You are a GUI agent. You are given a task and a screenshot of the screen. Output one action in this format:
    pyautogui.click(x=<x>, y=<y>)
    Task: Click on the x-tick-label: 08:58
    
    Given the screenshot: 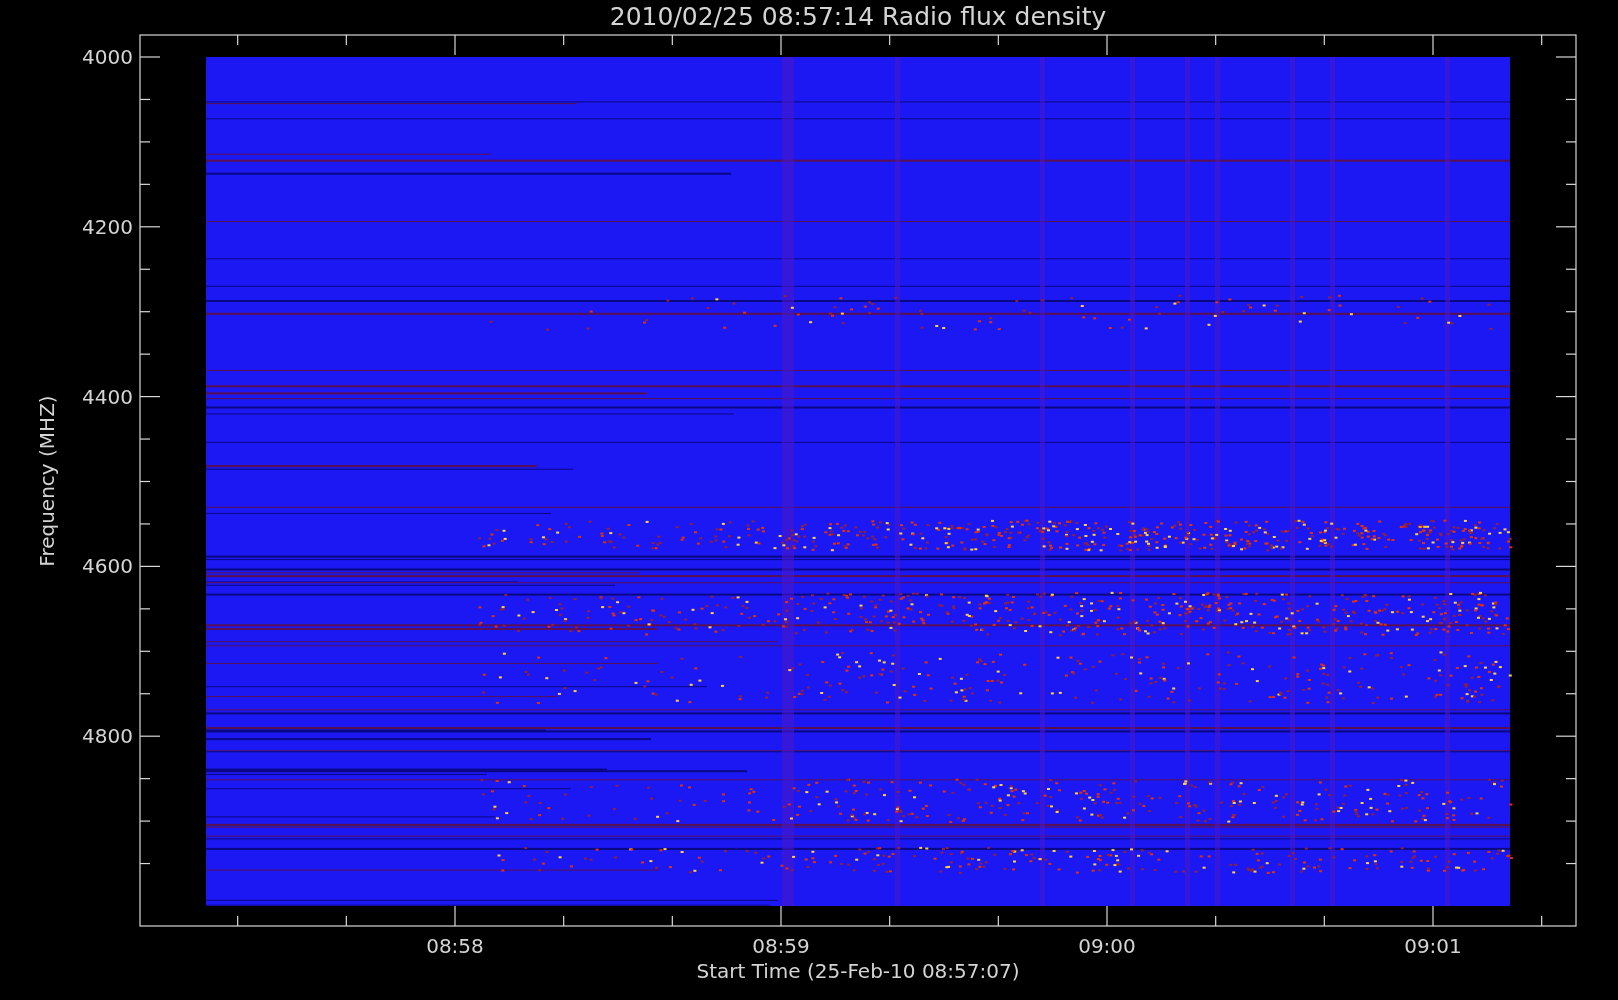 What is the action you would take?
    pyautogui.click(x=455, y=946)
    